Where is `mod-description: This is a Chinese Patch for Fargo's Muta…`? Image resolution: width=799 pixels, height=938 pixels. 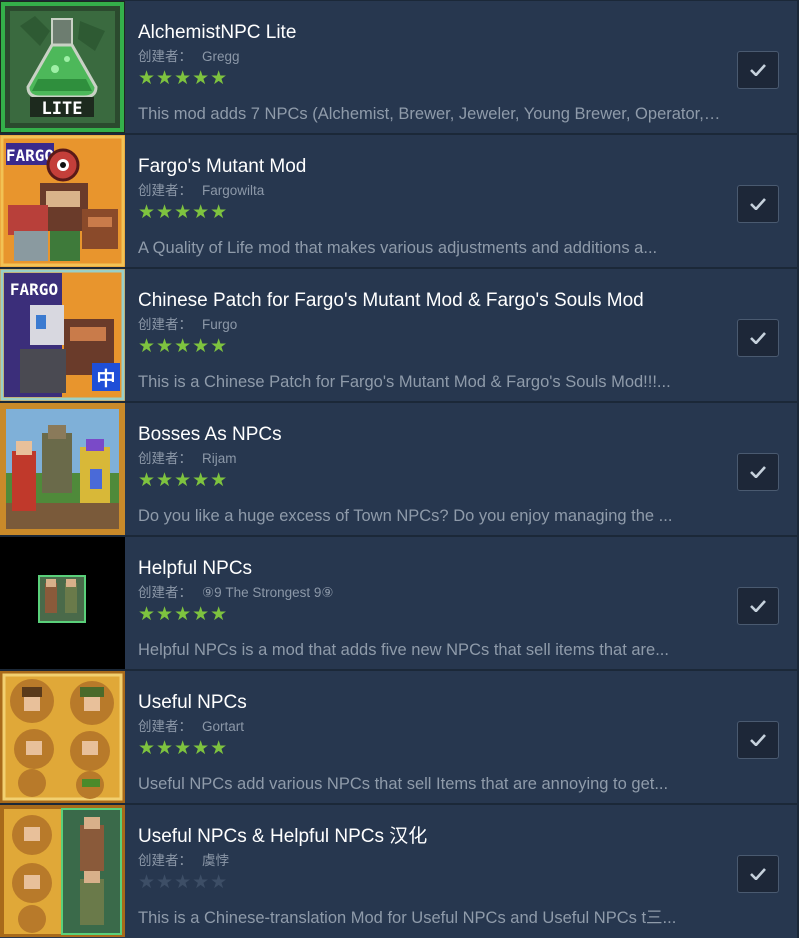
mod-description: This is a Chinese Patch for Fargo's Muta… is located at coordinates (404, 382).